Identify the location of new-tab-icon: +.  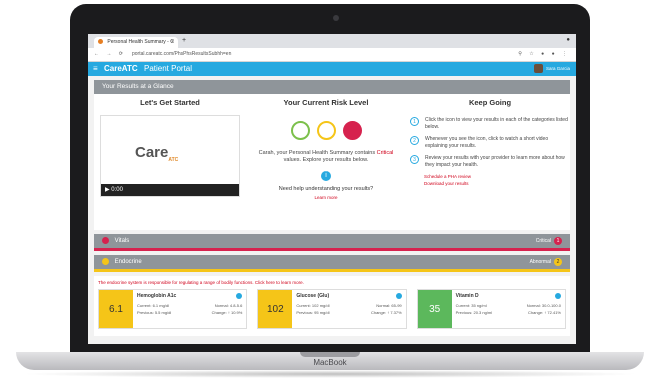
(184, 40).